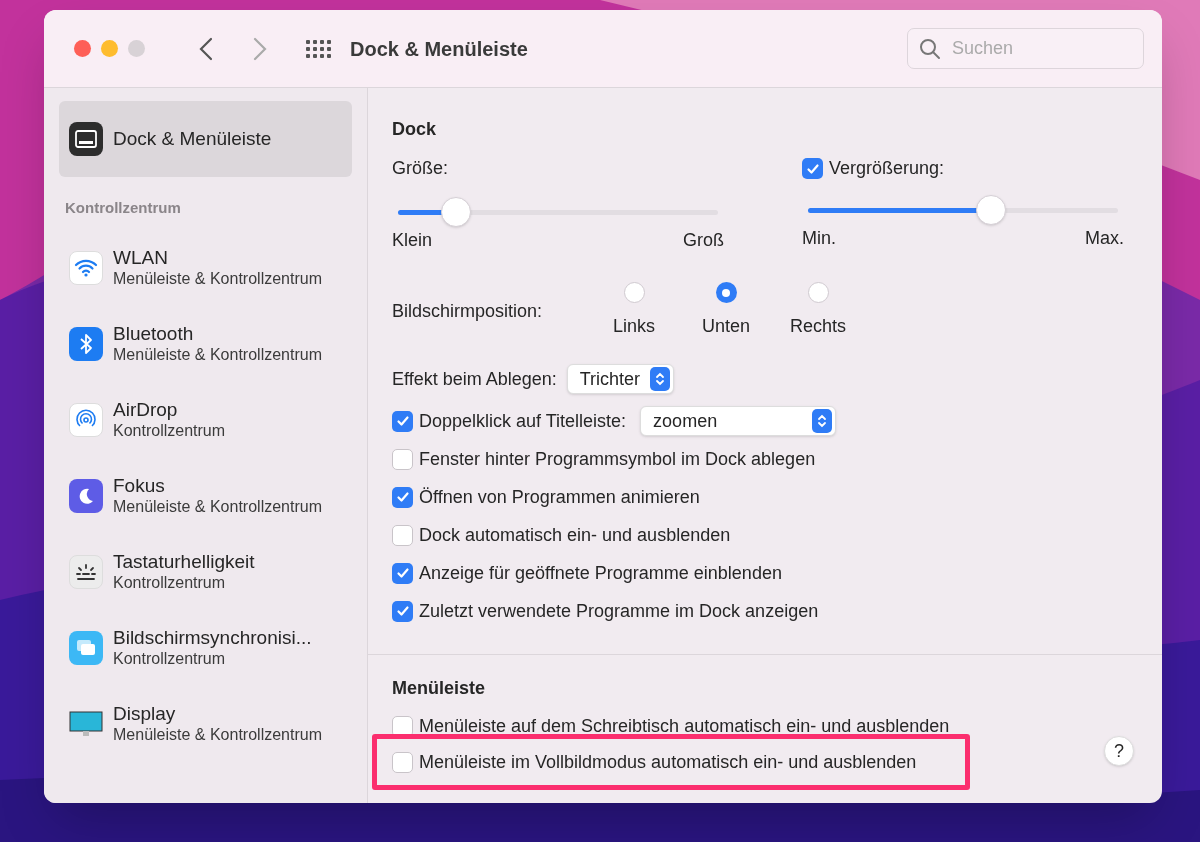 The width and height of the screenshot is (1200, 842). What do you see at coordinates (205, 495) in the screenshot?
I see `sidebar-item: Fokus Menüleiste & Kontrollzentrum` at bounding box center [205, 495].